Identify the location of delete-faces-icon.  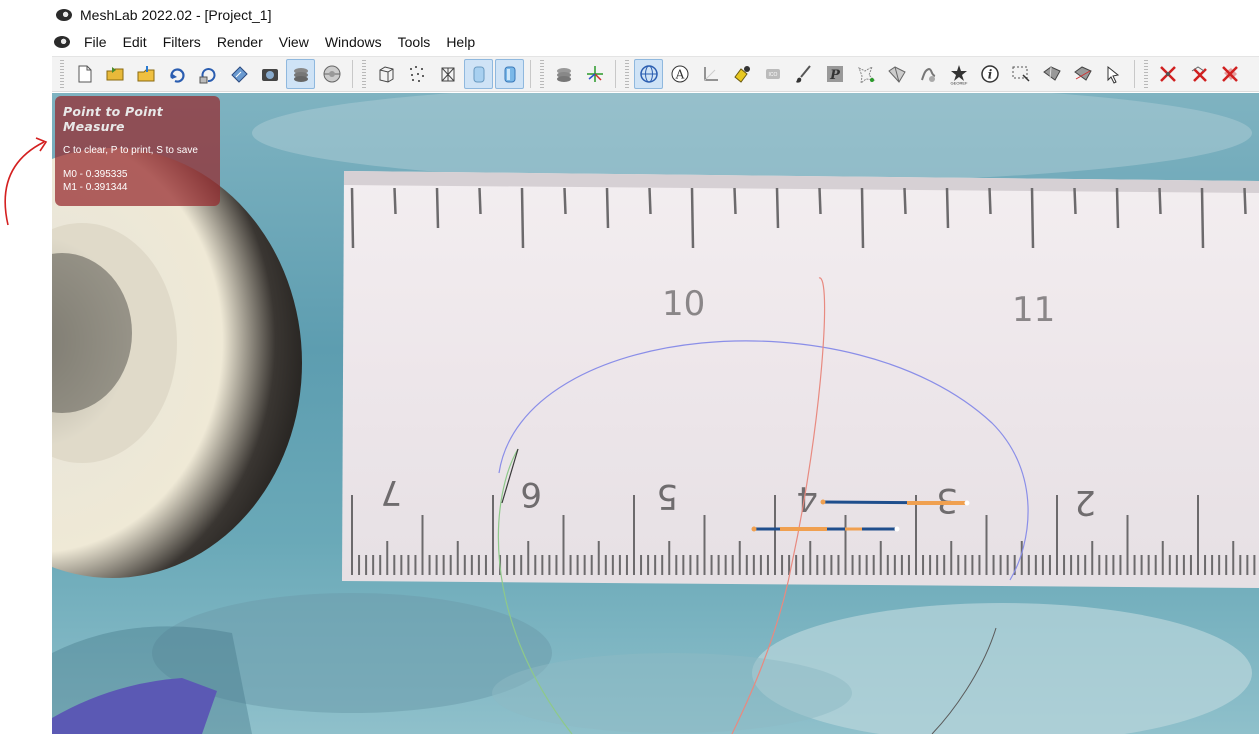
(1199, 74).